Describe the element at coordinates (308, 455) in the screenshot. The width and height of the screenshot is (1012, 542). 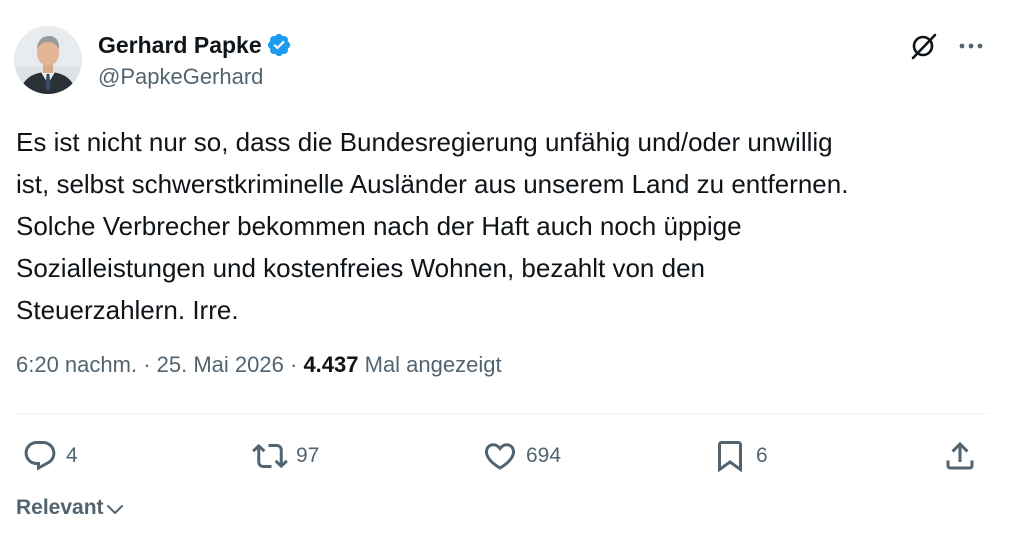
I see `repost-count: 97` at that location.